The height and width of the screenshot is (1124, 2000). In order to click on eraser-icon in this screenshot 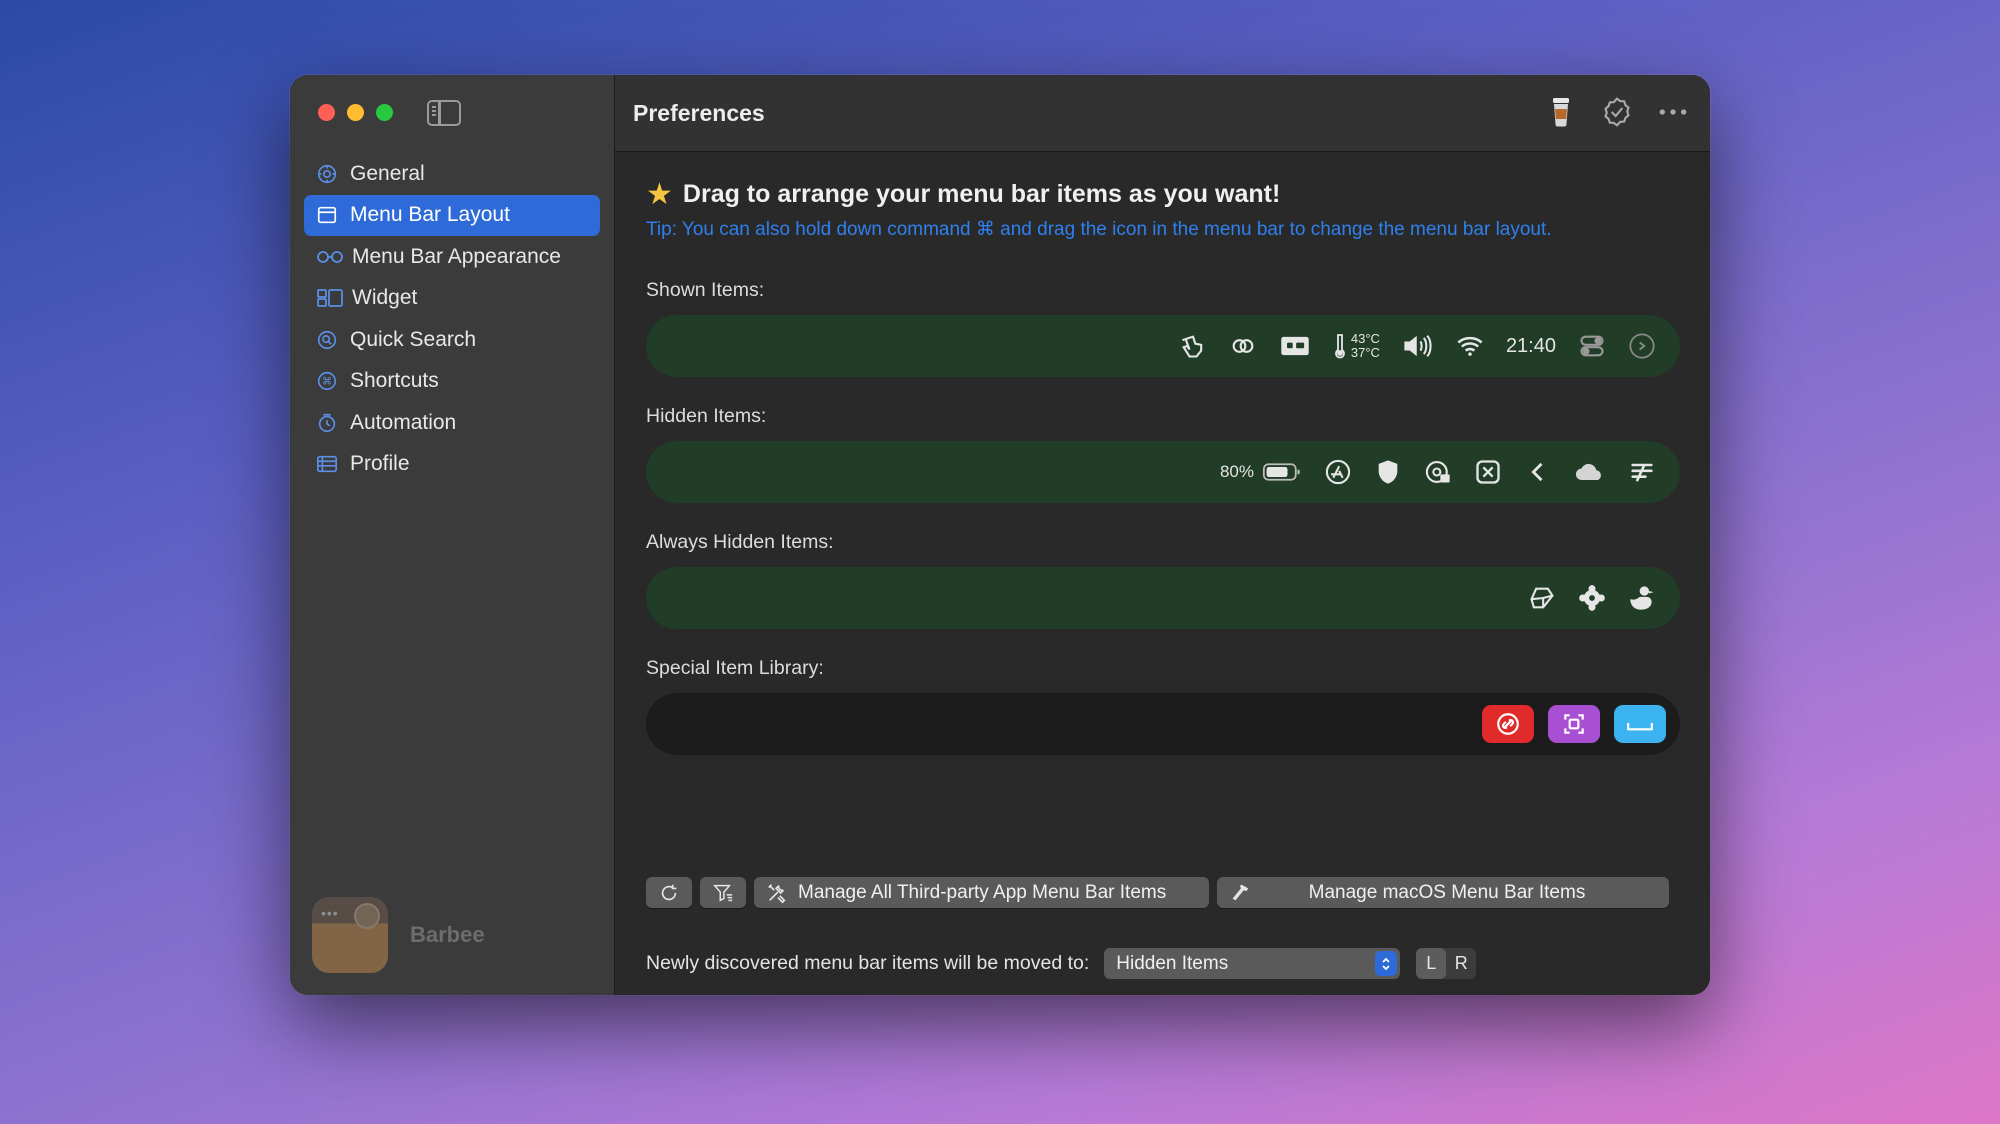, I will do `click(1542, 598)`.